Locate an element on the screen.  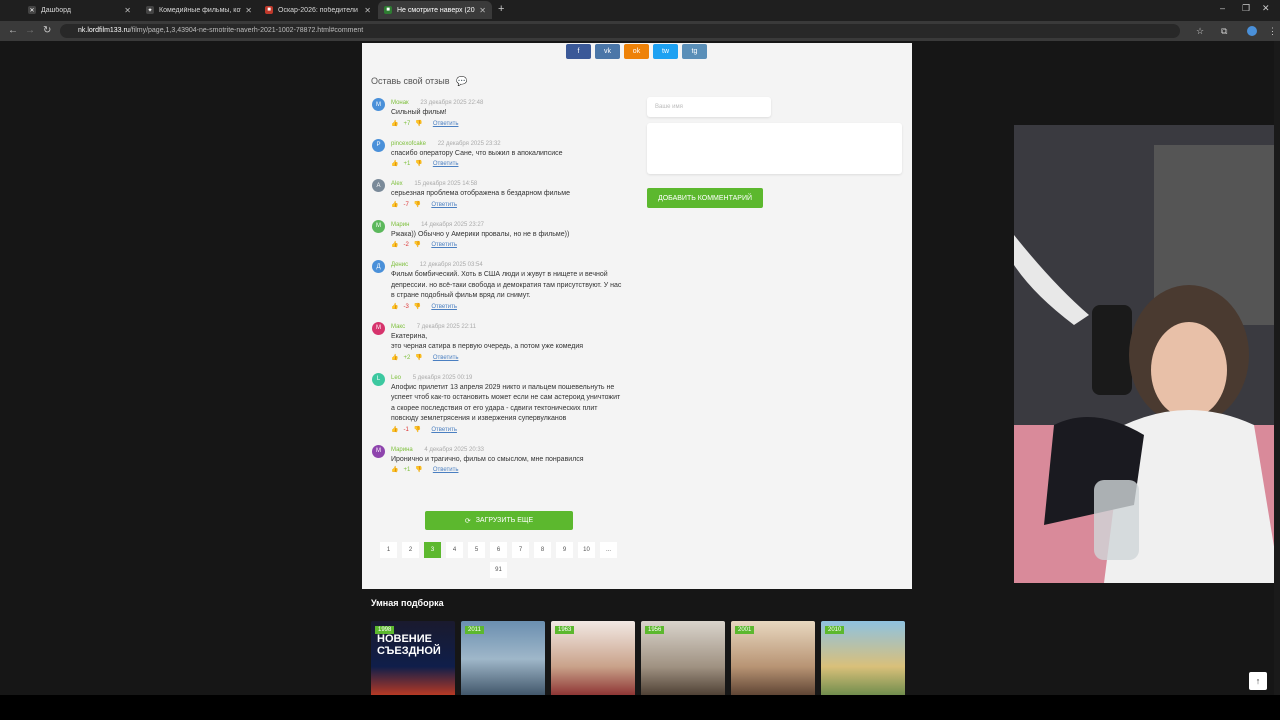
minimize-icon: – is located at coordinates (1222, 8).